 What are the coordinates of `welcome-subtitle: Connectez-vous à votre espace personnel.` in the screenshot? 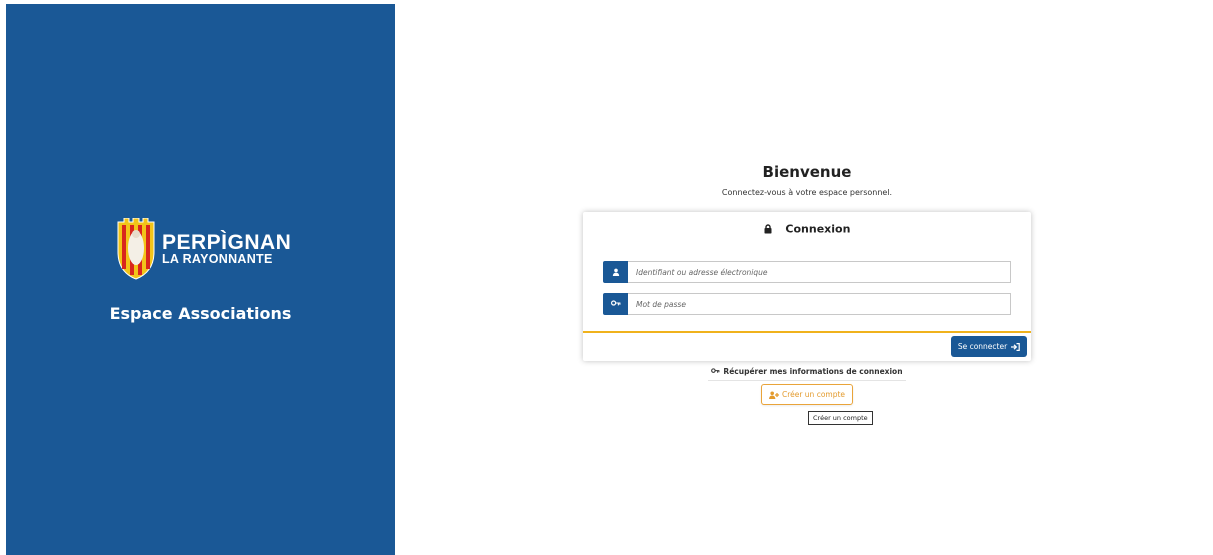 It's located at (807, 192).